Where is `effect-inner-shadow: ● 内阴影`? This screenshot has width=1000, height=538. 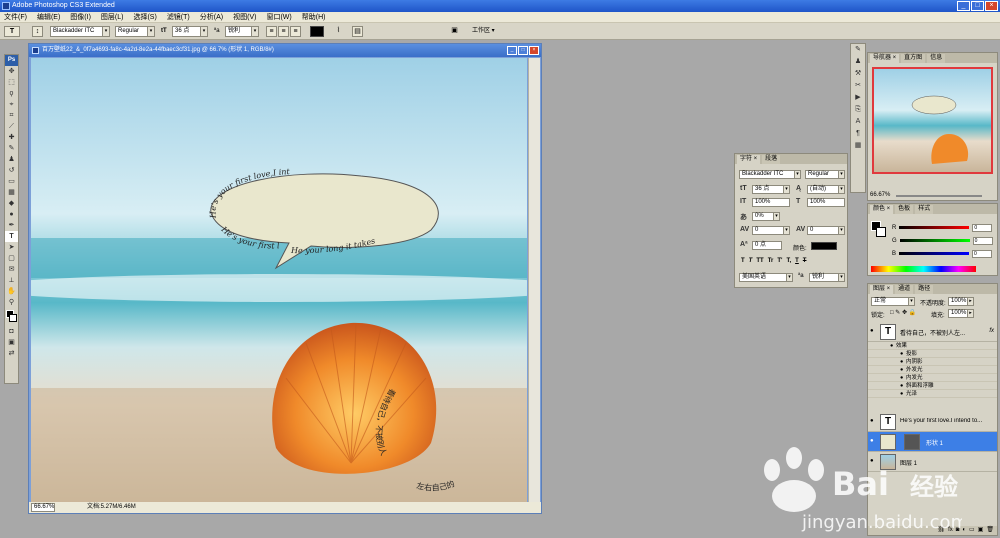 effect-inner-shadow: ● 内阴影 is located at coordinates (932, 362).